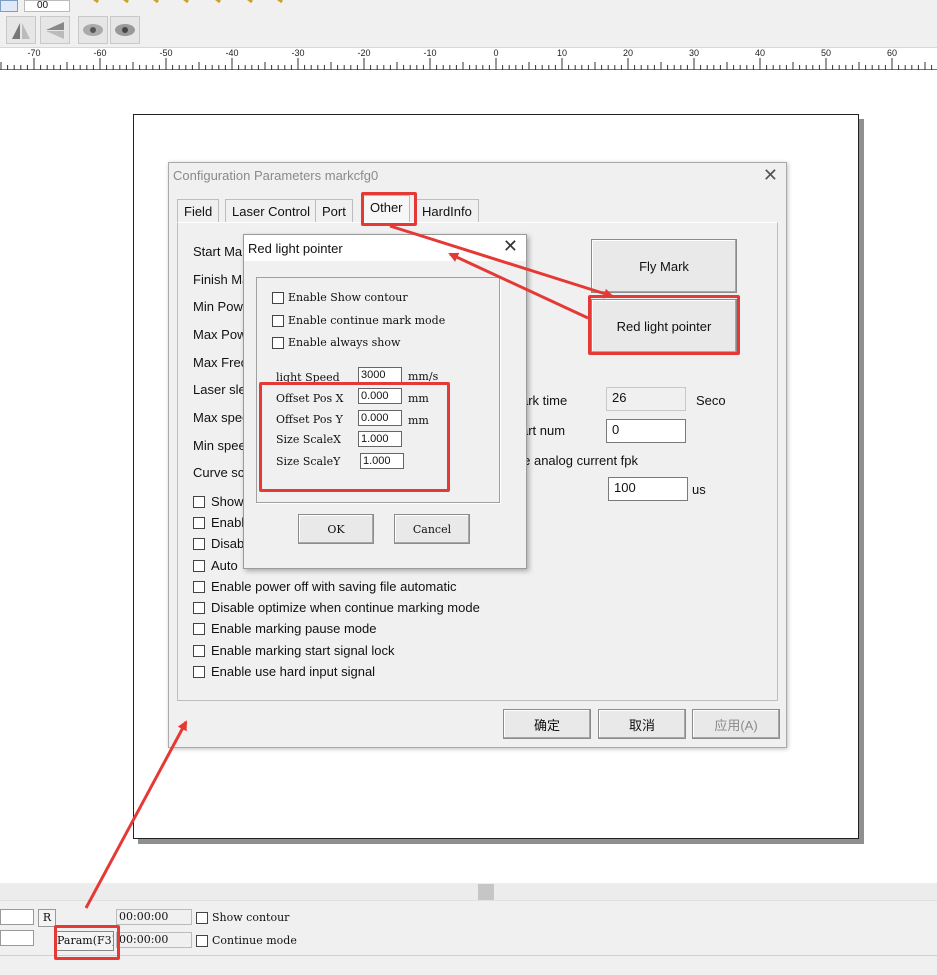 The image size is (937, 975). I want to click on arrow-param-to-window, so click(136, 814).